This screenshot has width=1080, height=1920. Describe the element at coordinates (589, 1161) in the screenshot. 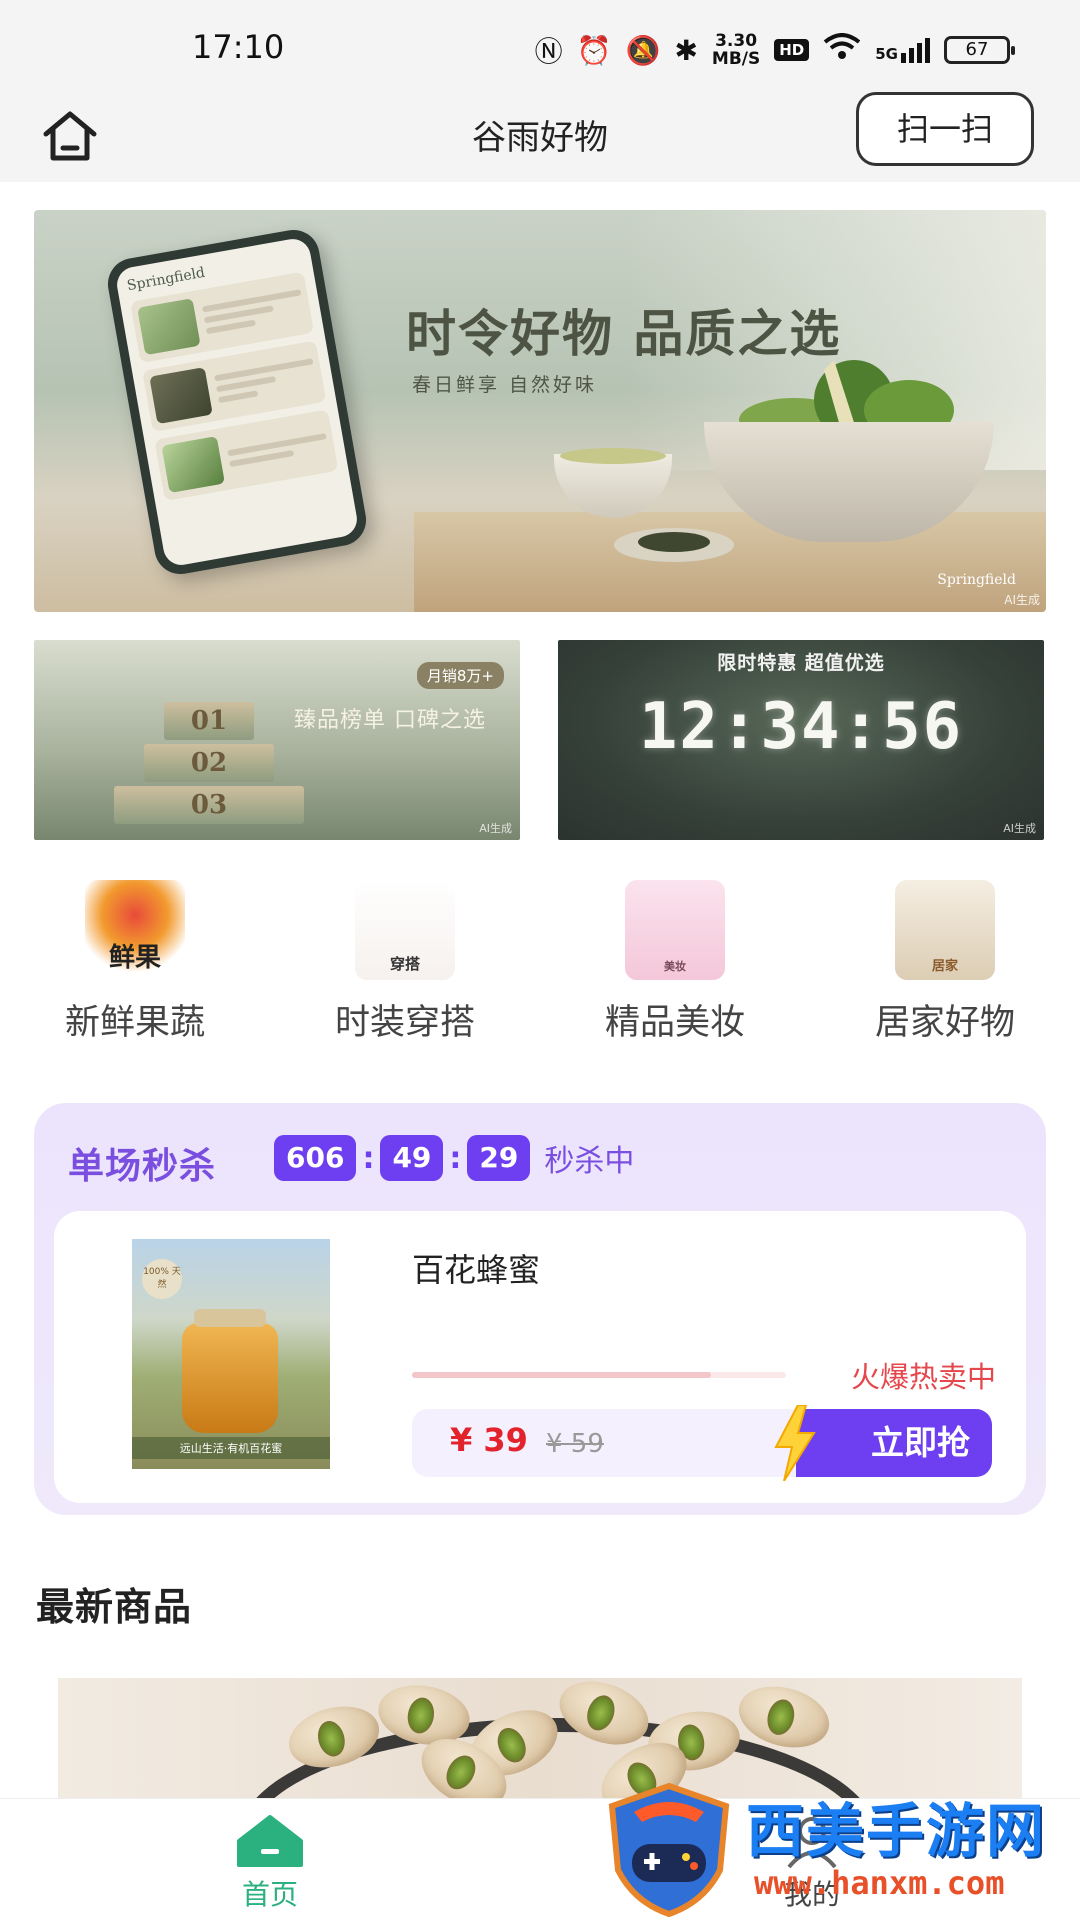

I see `flash-sale-status: 秒杀中` at that location.